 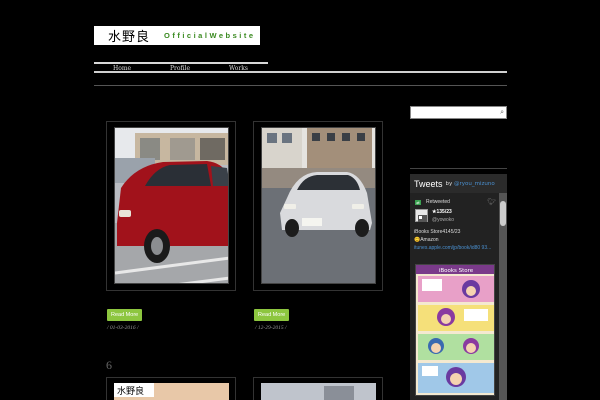 I want to click on twitter-bird-icon: 🐦︎, so click(x=491, y=202).